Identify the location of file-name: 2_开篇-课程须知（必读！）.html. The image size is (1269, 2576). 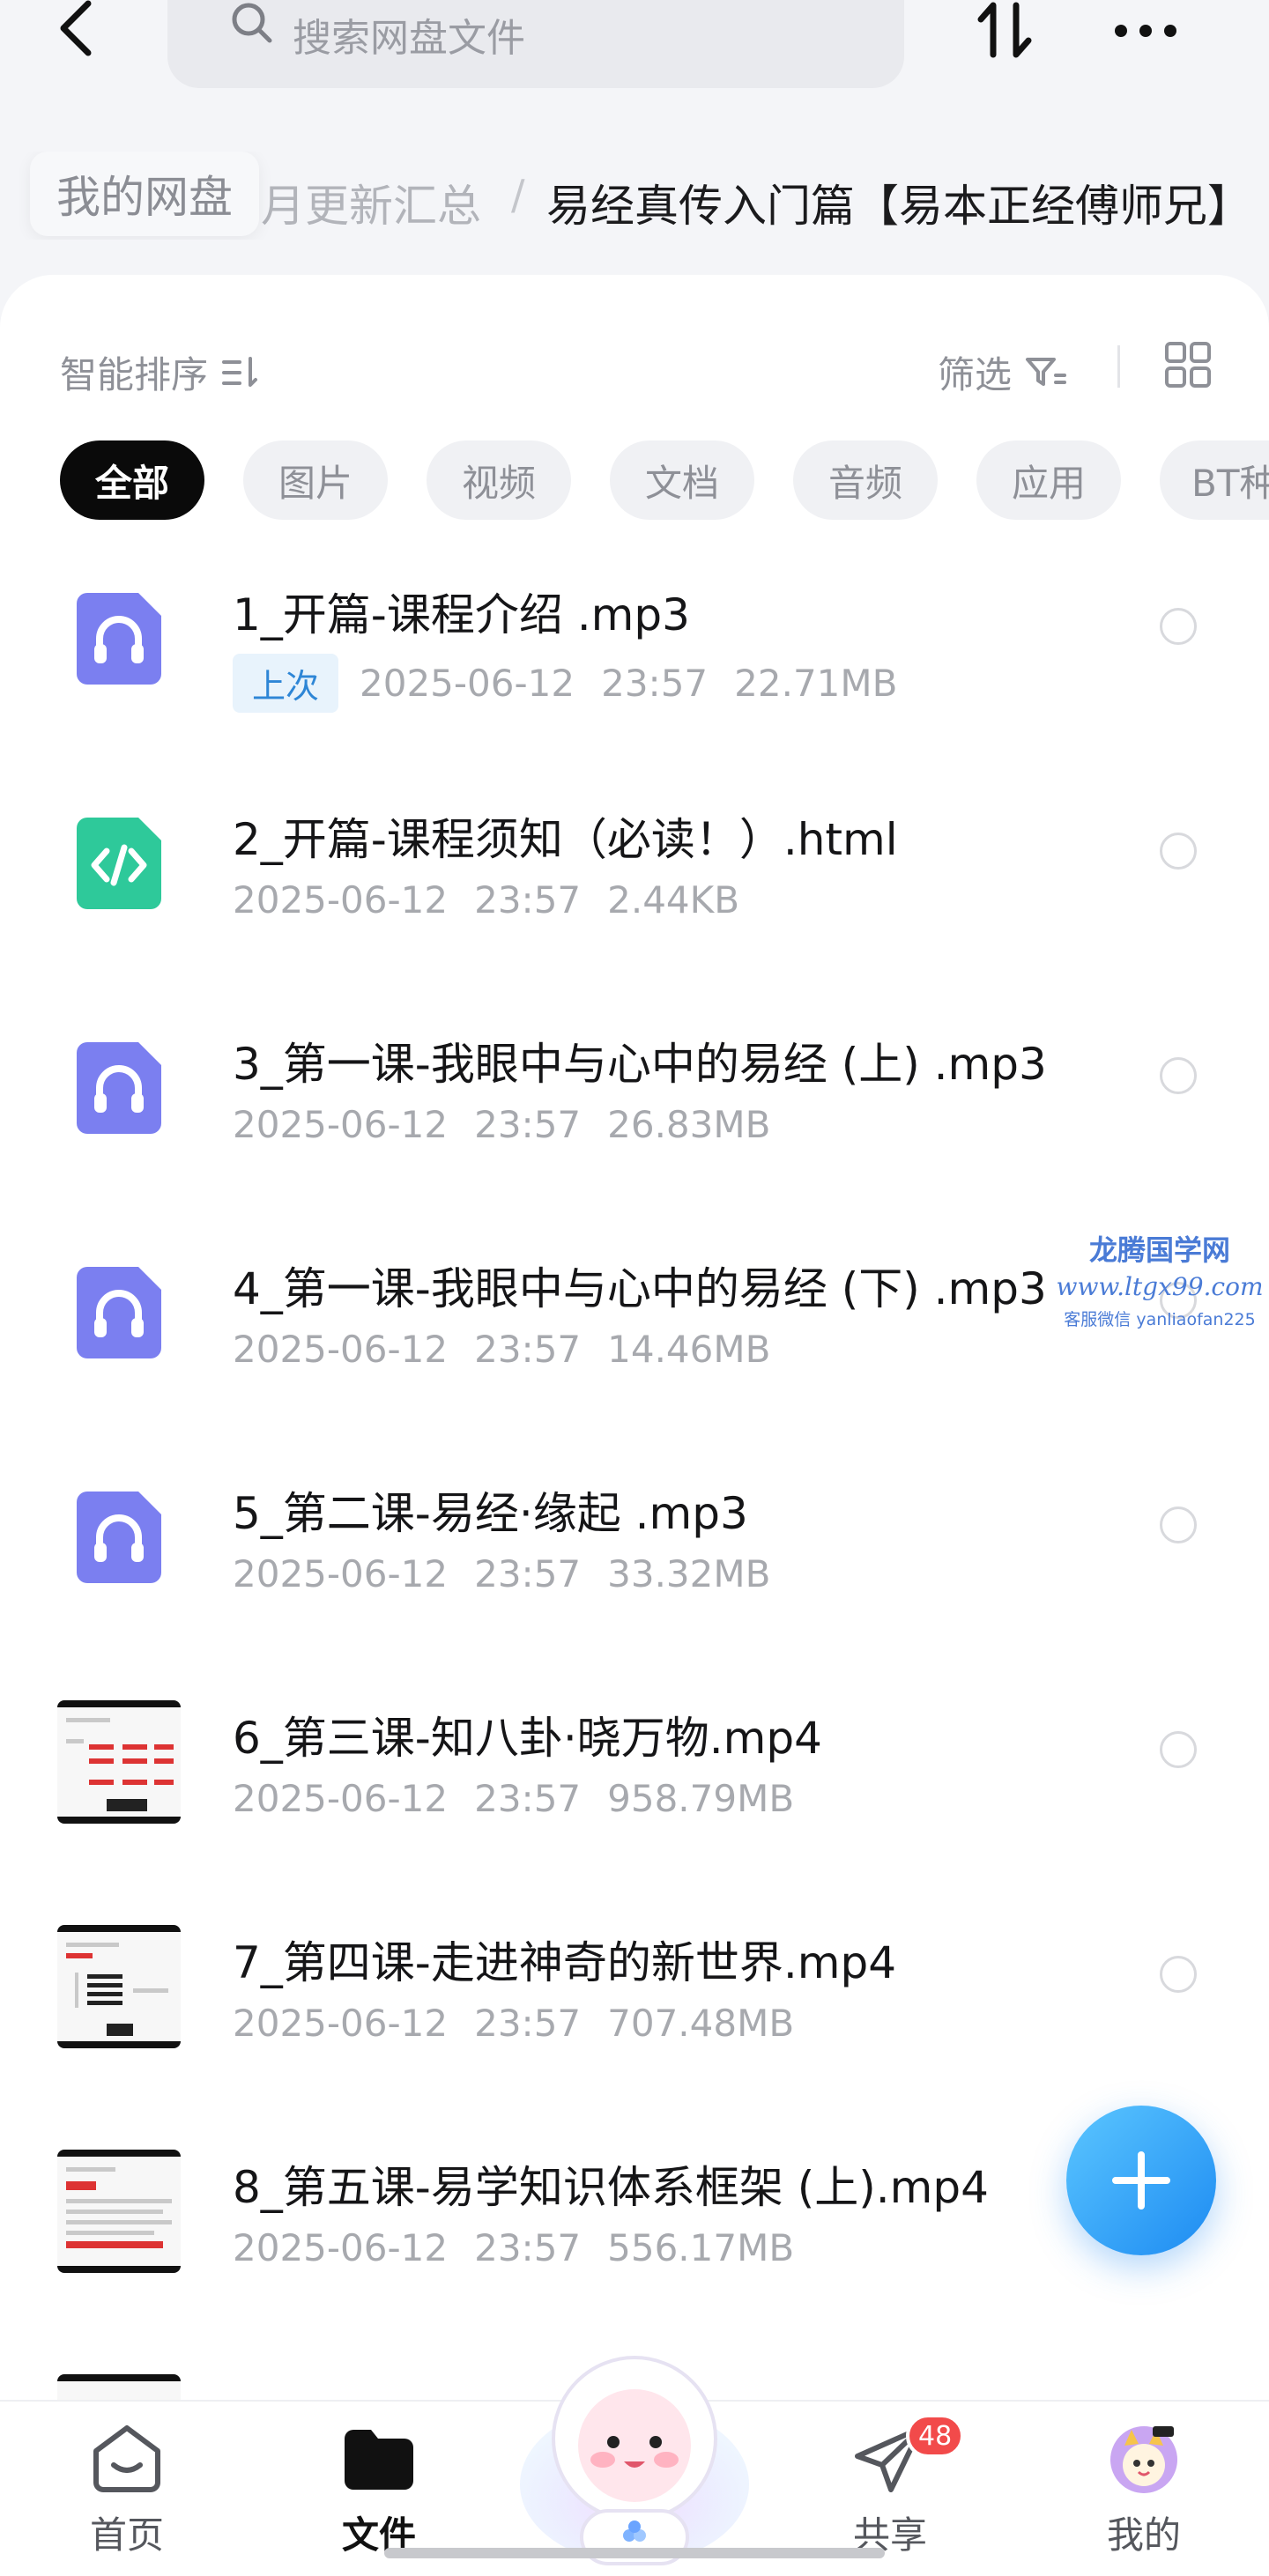
(566, 840).